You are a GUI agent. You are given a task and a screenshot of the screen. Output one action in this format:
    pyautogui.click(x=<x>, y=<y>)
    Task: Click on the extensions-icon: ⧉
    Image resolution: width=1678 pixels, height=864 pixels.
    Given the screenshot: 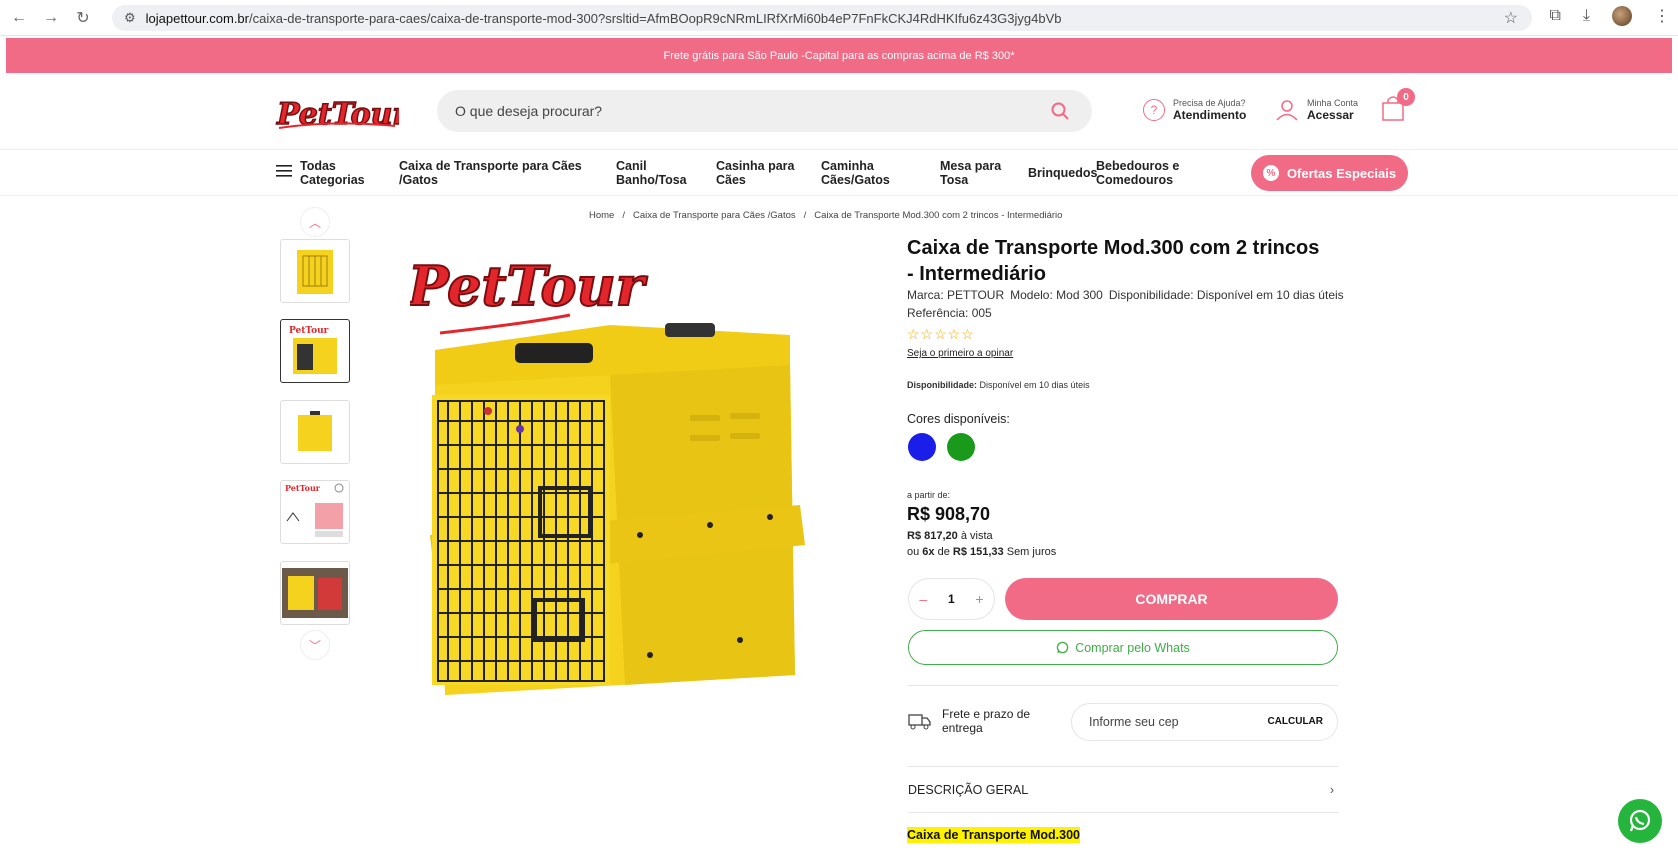 What is the action you would take?
    pyautogui.click(x=1554, y=16)
    